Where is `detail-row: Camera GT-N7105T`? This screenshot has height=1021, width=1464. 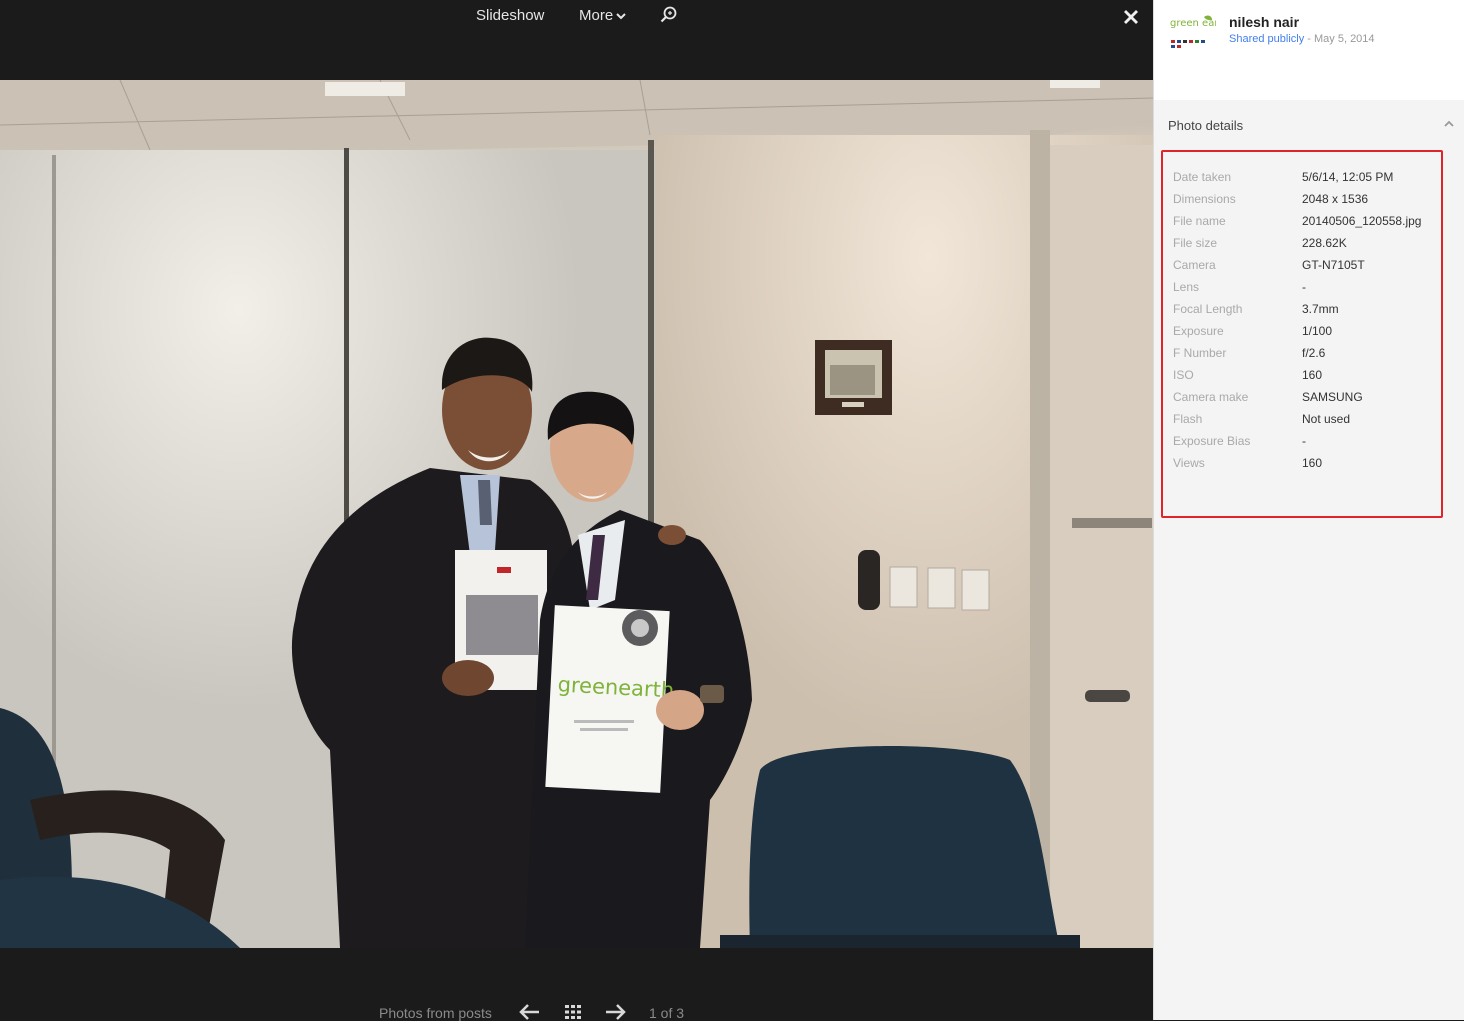 detail-row: Camera GT-N7105T is located at coordinates (1308, 269).